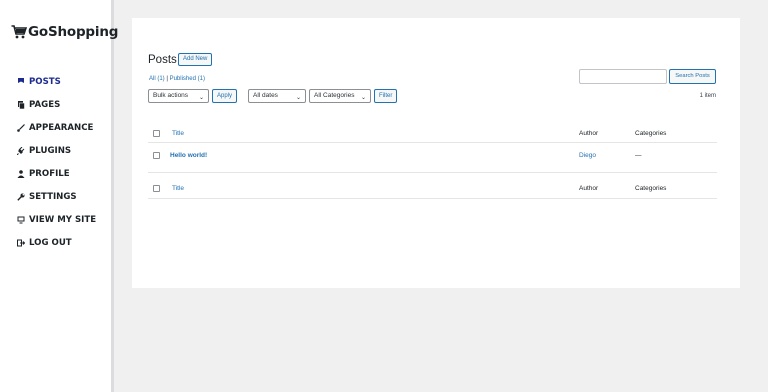  Describe the element at coordinates (178, 96) in the screenshot. I see `bulk-actions-select: Bulk actions ⌄` at that location.